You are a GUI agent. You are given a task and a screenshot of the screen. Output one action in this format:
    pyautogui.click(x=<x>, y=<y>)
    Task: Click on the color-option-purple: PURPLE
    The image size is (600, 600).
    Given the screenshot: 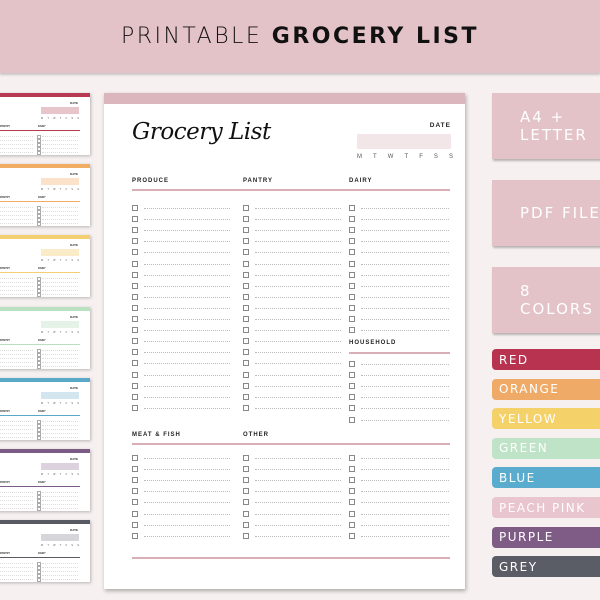 What is the action you would take?
    pyautogui.click(x=546, y=537)
    